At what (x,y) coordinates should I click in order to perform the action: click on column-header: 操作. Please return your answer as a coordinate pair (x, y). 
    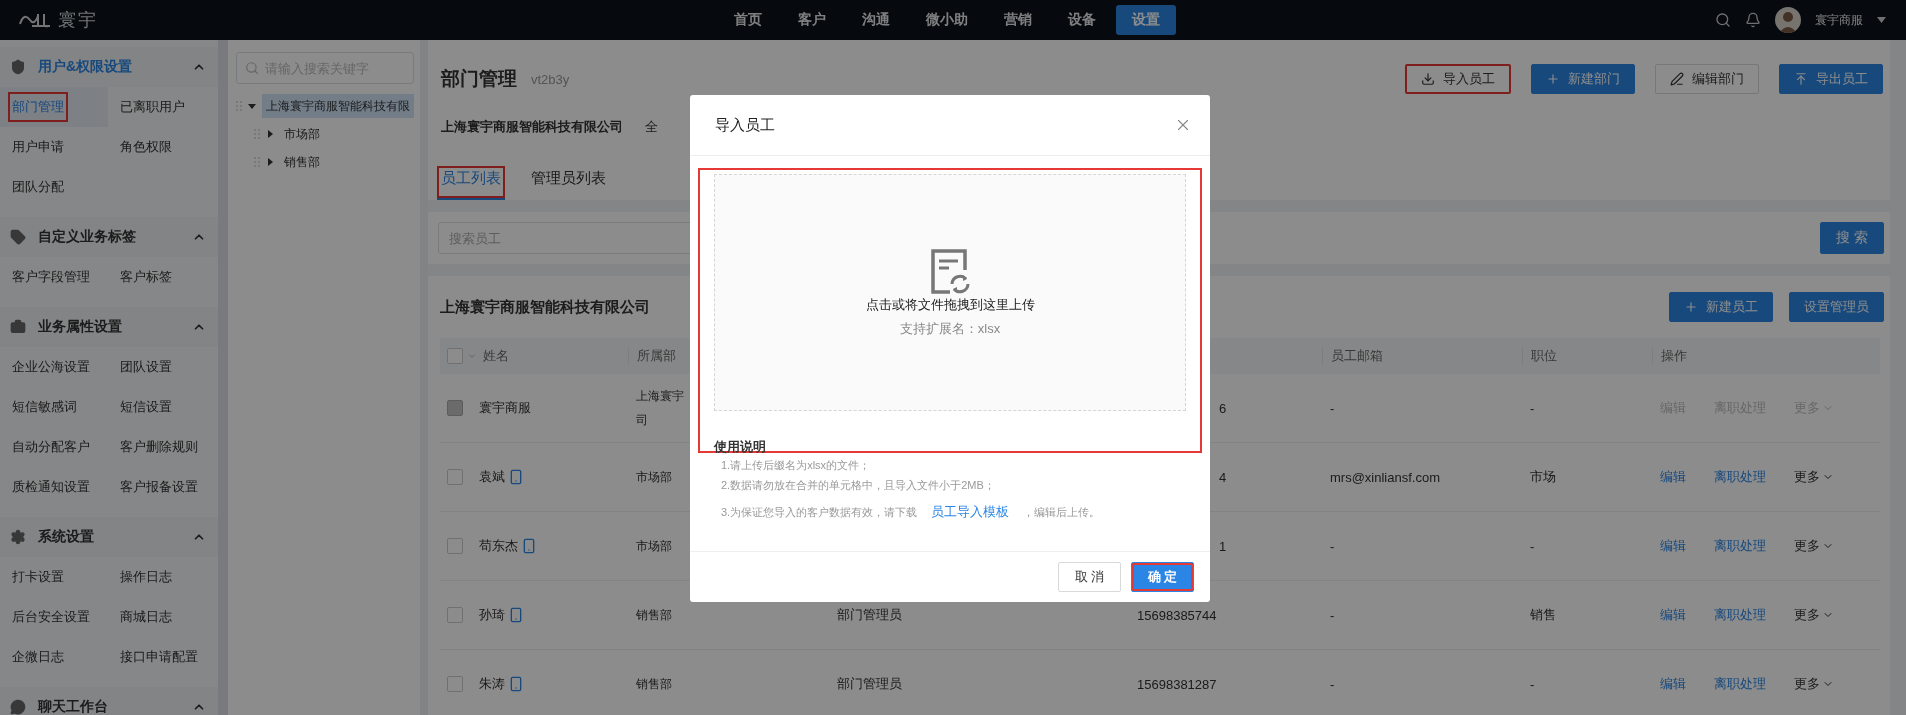
    Looking at the image, I should click on (1766, 356).